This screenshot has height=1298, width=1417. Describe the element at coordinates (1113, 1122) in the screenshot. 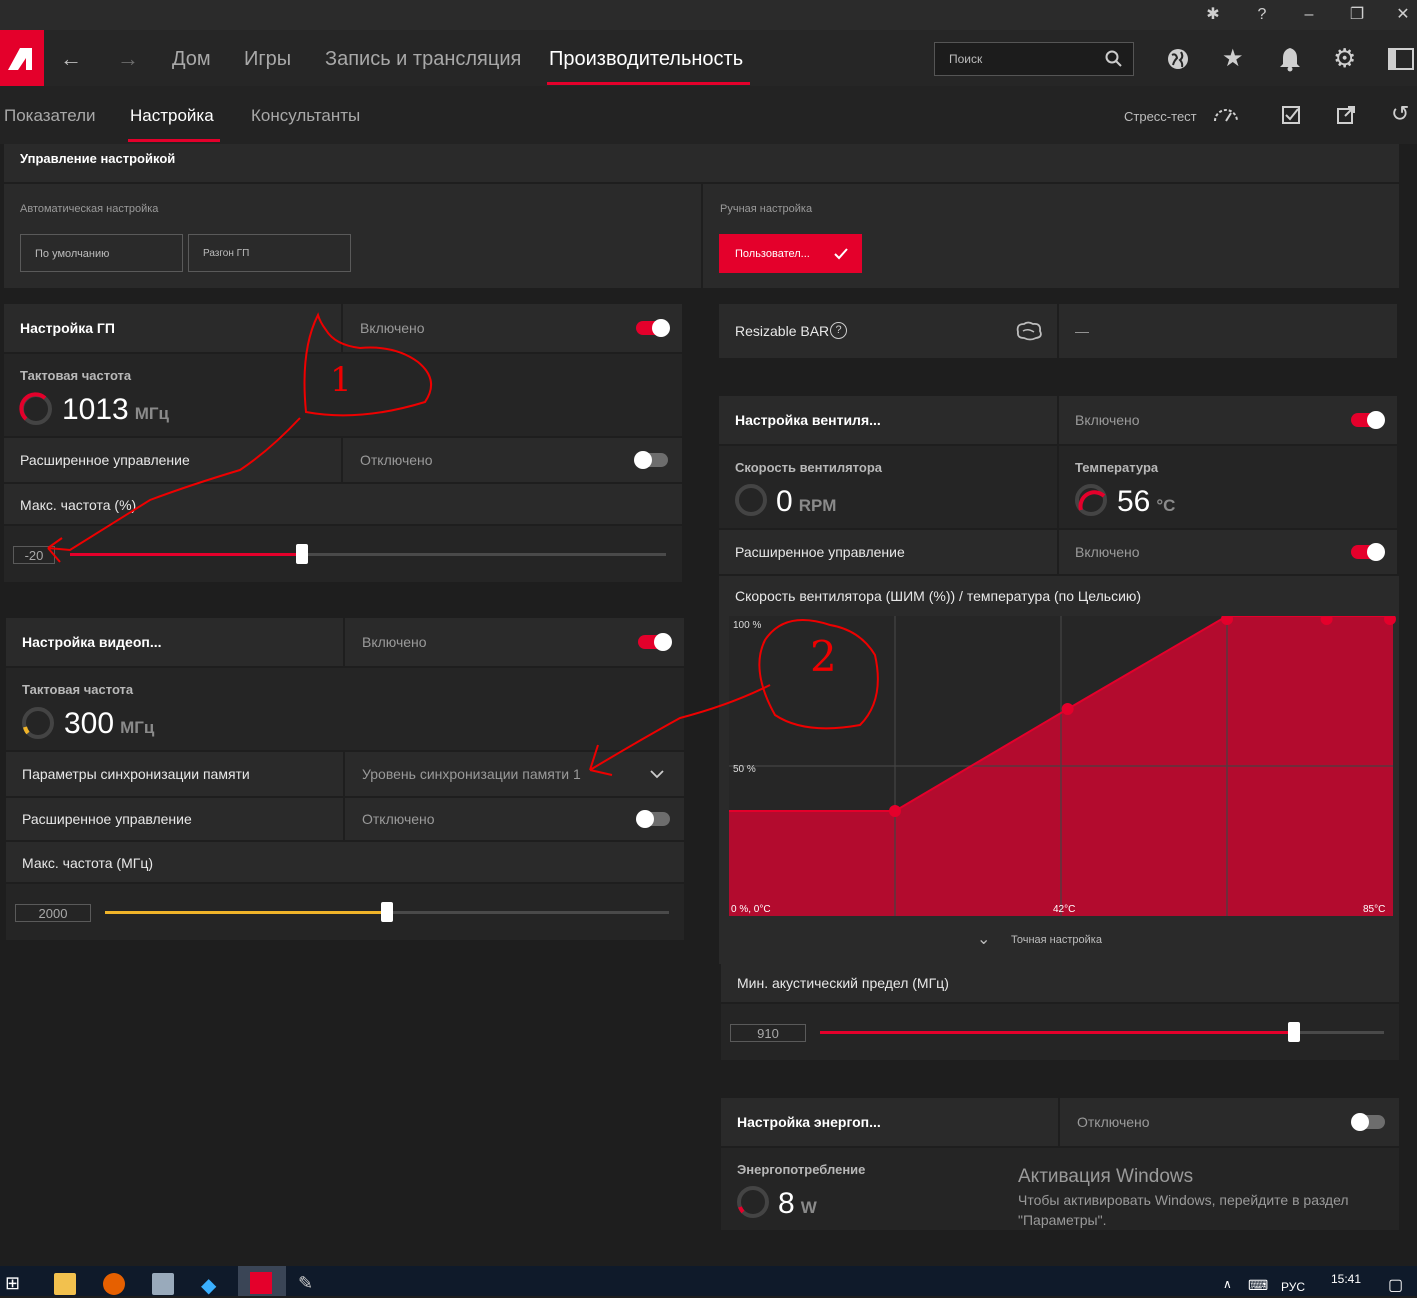

I see `power-tuning-status: Отключено` at that location.